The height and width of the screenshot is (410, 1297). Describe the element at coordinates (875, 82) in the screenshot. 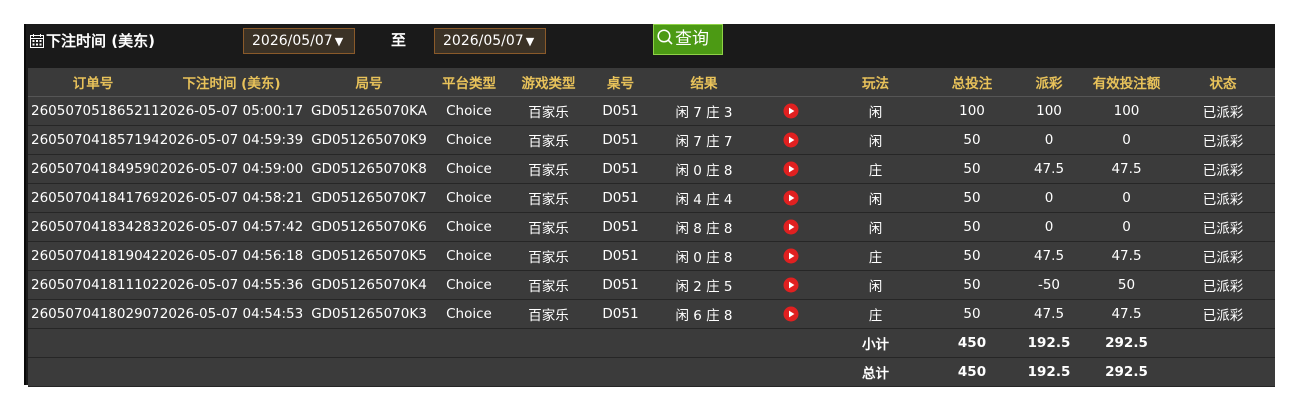

I see `col-header-play: 玩法` at that location.